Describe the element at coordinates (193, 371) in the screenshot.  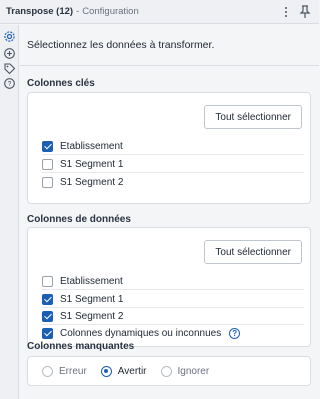
I see `radio-label: Ignorer` at that location.